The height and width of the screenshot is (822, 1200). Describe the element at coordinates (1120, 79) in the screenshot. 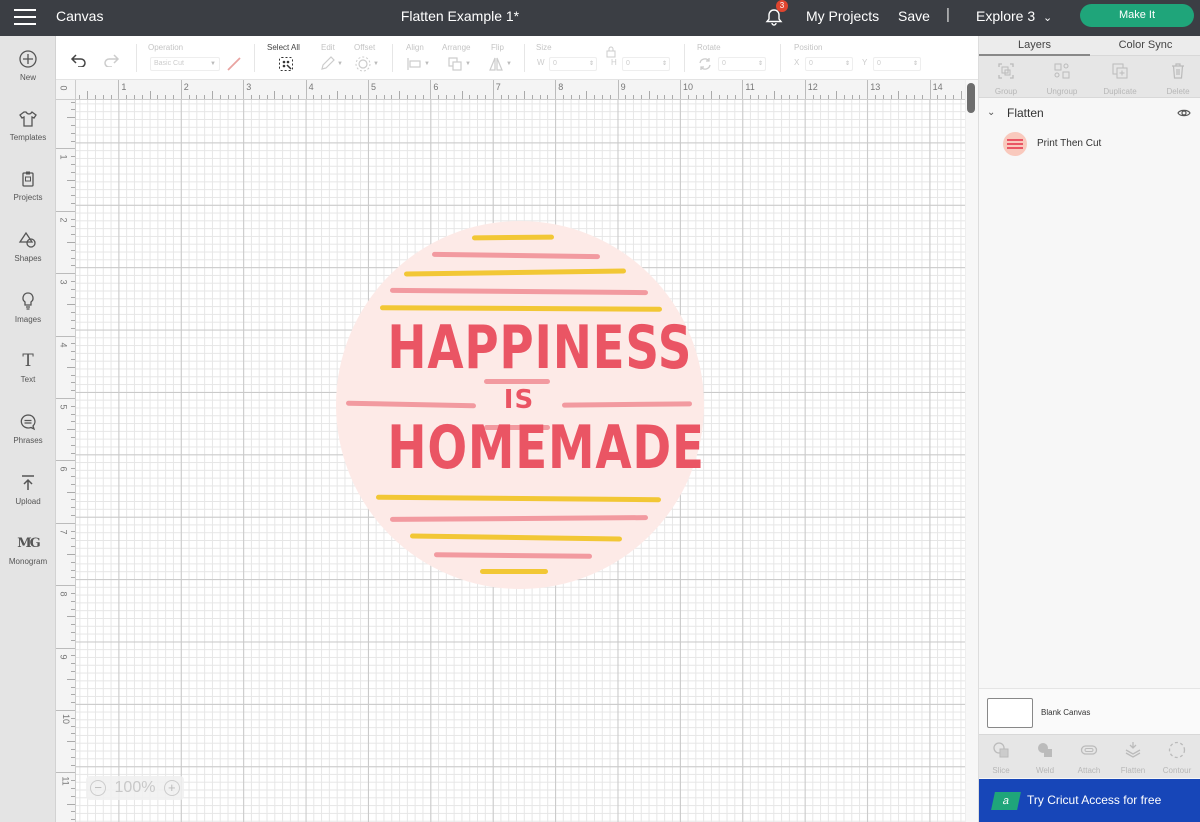

I see `duplicate-button: Duplicate` at that location.